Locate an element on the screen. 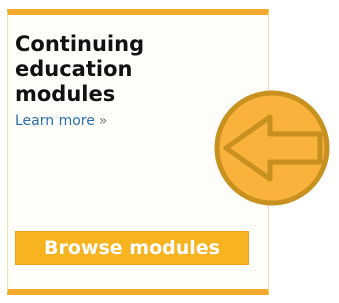 This screenshot has height=303, width=339. arrow-left-circle-icon is located at coordinates (272, 148).